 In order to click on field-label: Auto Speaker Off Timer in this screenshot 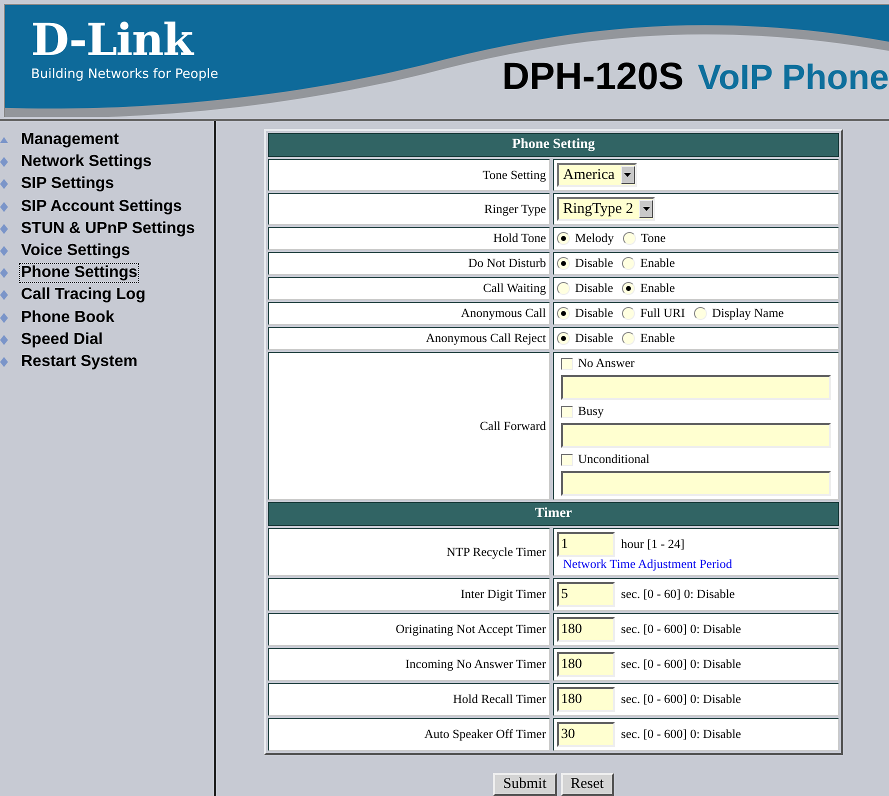, I will do `click(485, 734)`.